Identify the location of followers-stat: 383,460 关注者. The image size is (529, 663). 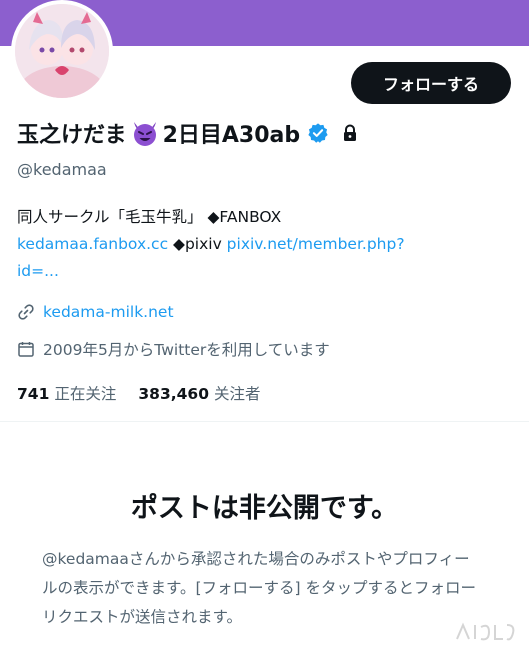
(199, 393).